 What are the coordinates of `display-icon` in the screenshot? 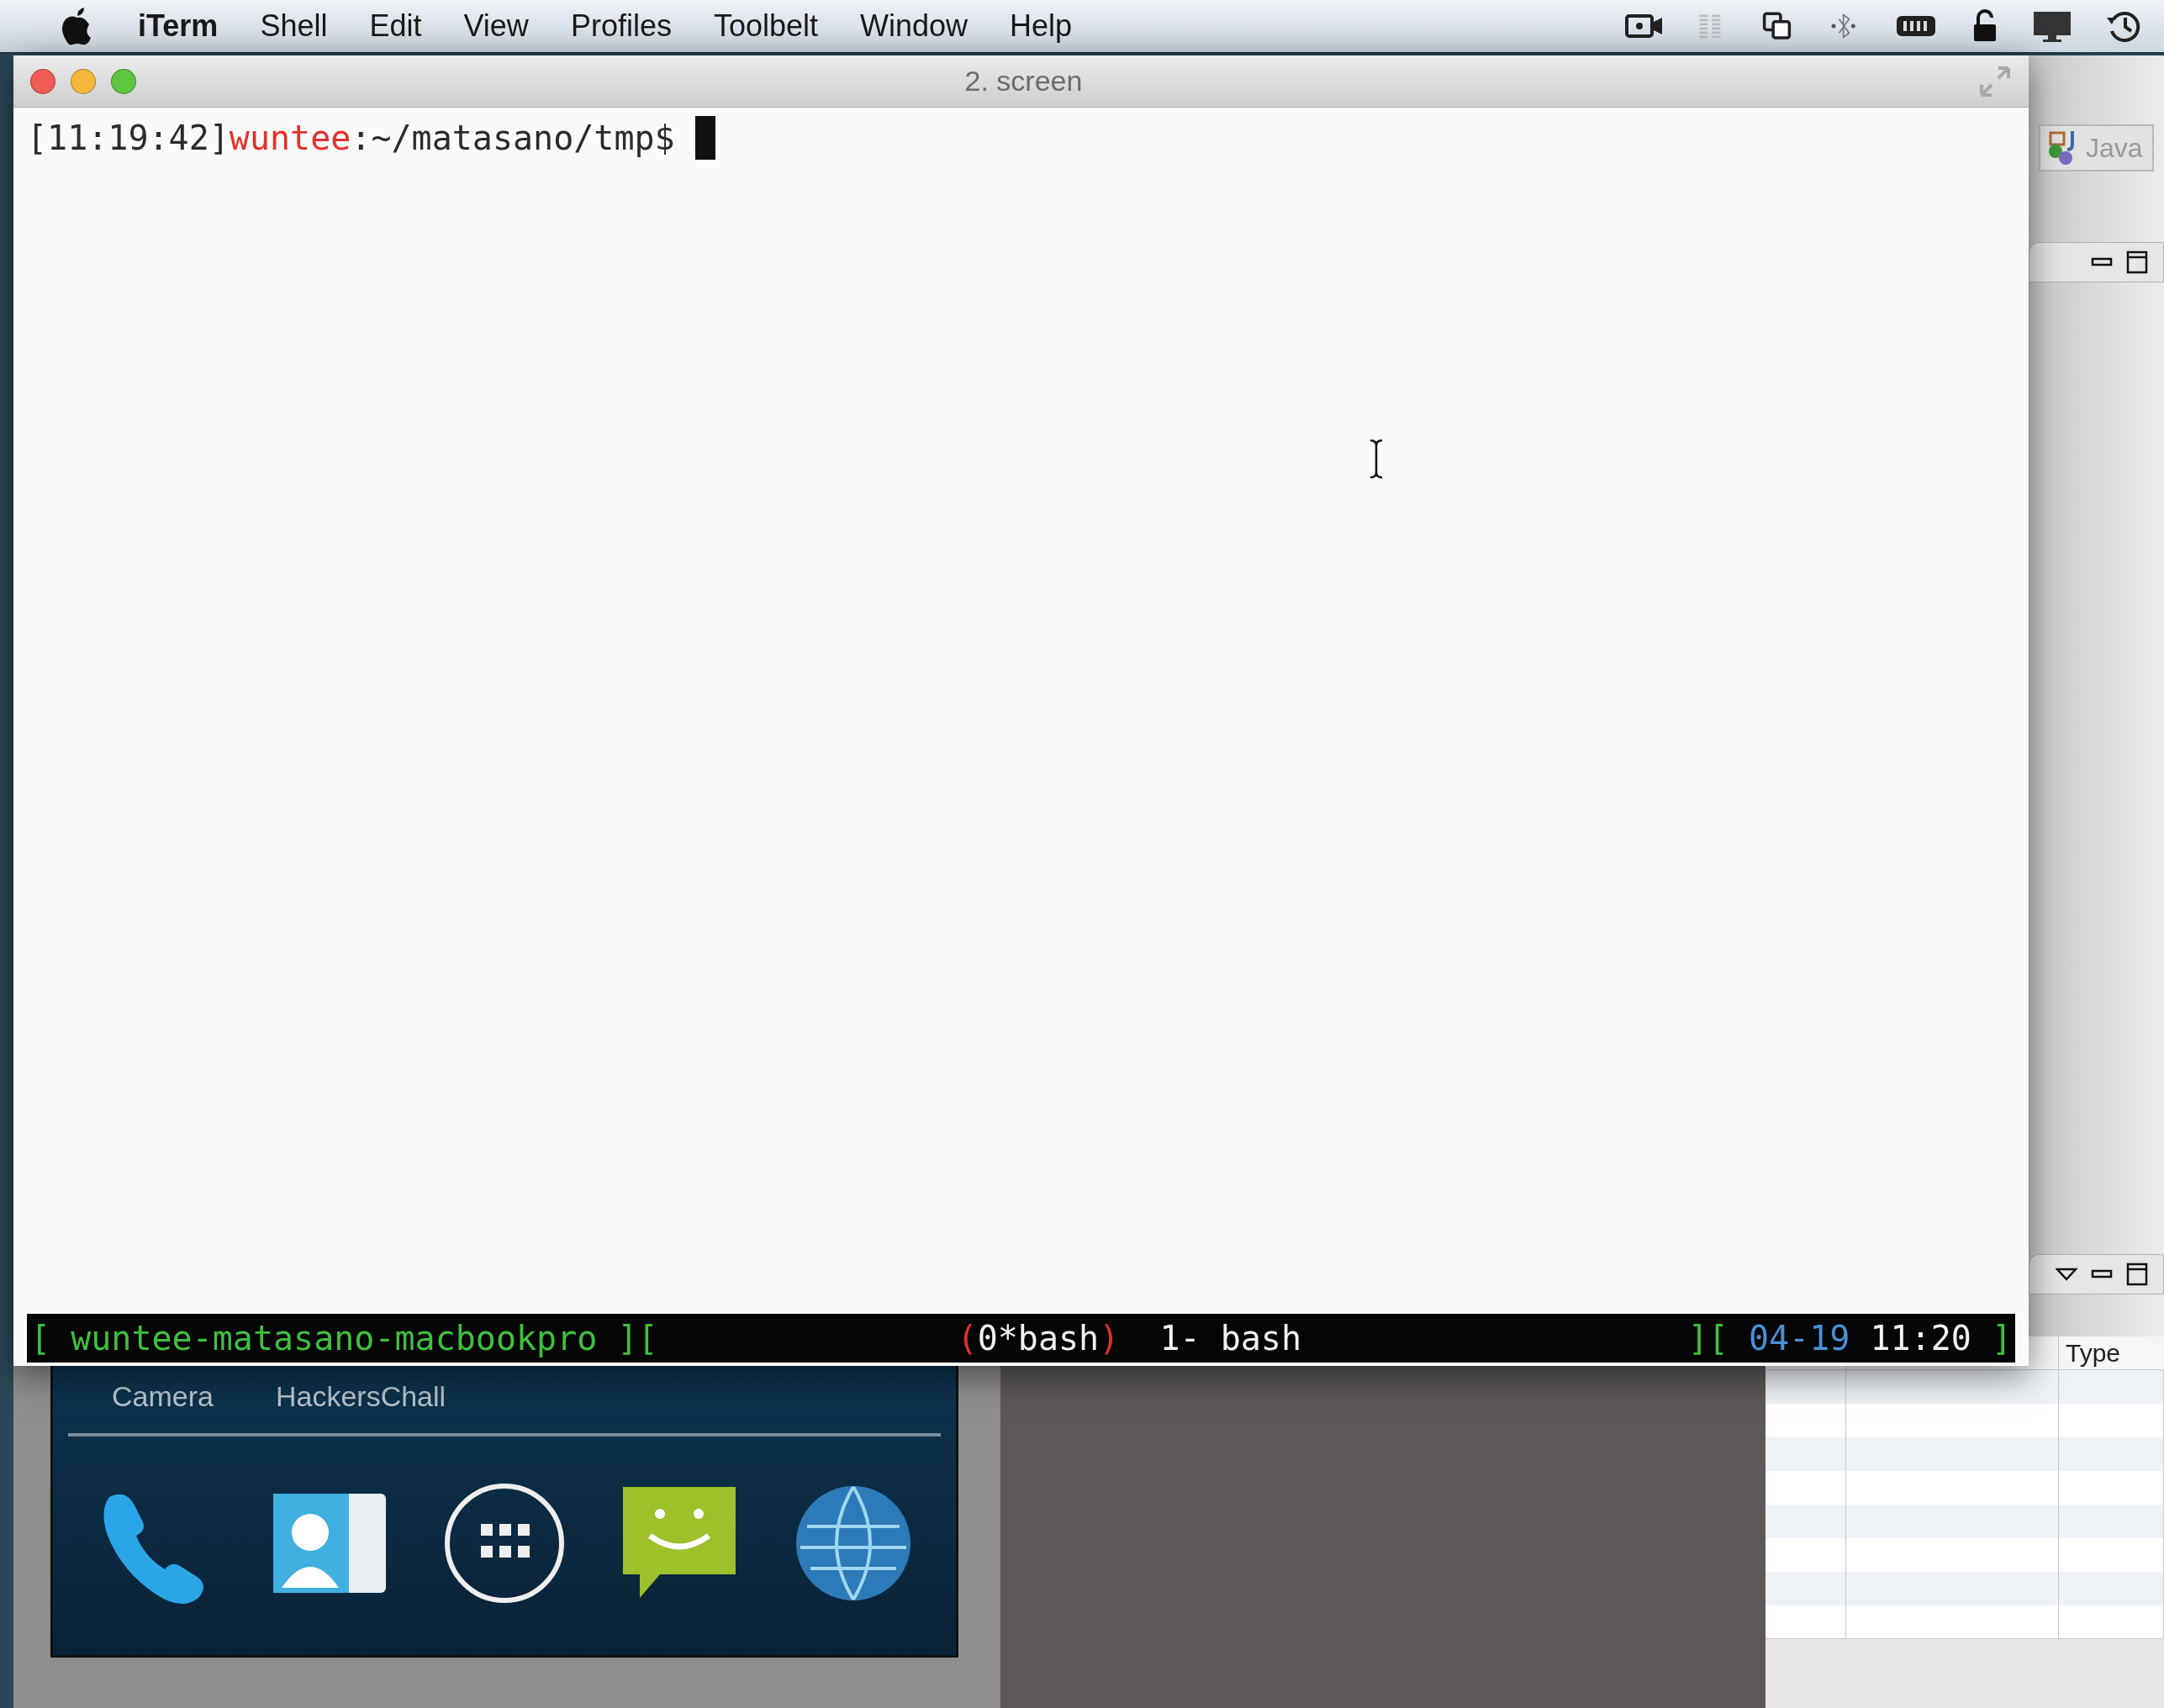 It's located at (2052, 26).